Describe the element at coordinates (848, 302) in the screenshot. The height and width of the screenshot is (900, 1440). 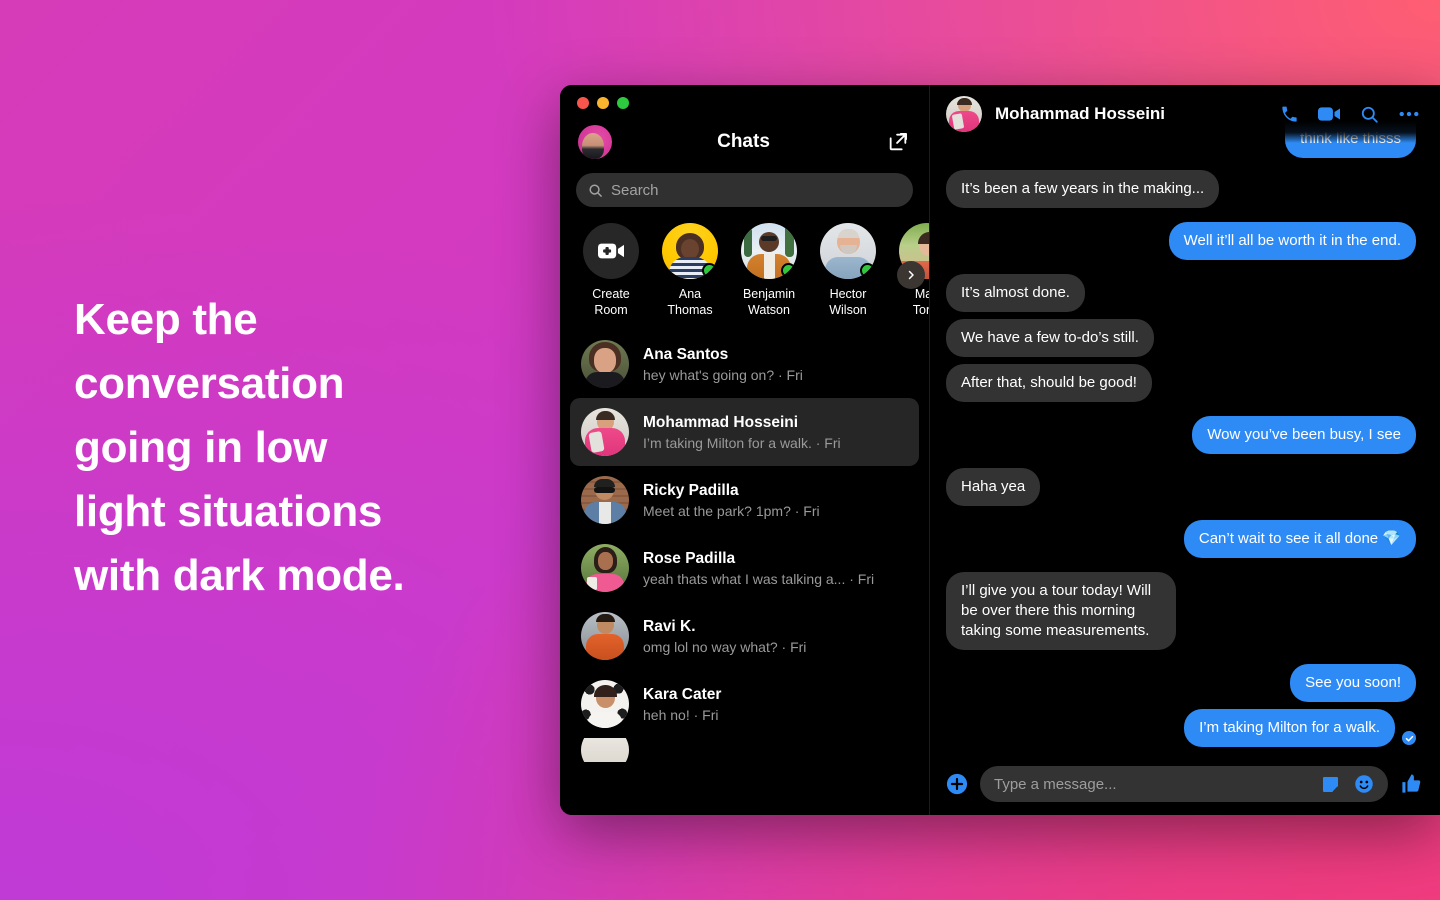
I see `active-item-label: Hector Wilson` at that location.